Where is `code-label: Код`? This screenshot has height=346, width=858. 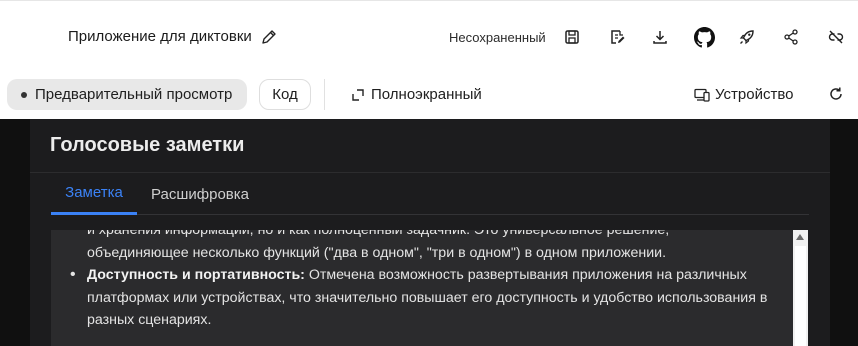 code-label: Код is located at coordinates (285, 94).